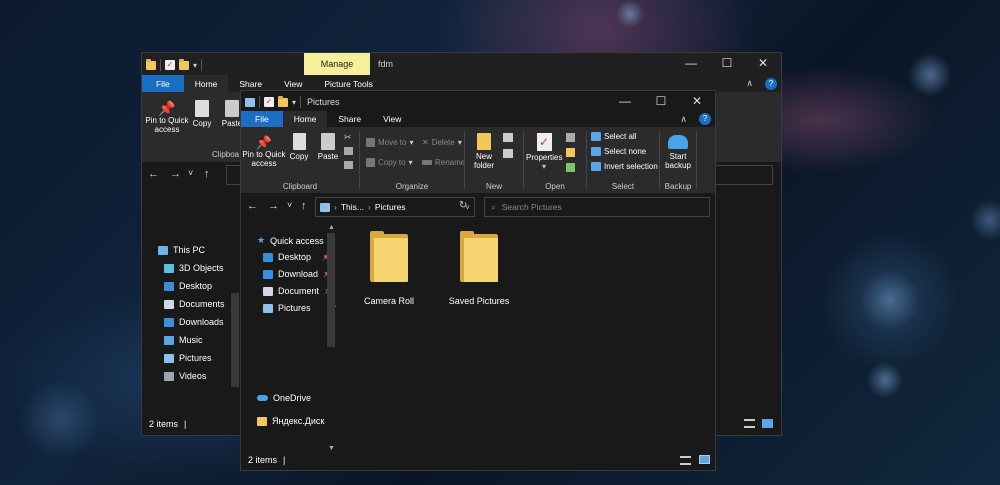 The height and width of the screenshot is (485, 1000). What do you see at coordinates (544, 152) in the screenshot?
I see `properties-button: ✓ Properties ▾` at bounding box center [544, 152].